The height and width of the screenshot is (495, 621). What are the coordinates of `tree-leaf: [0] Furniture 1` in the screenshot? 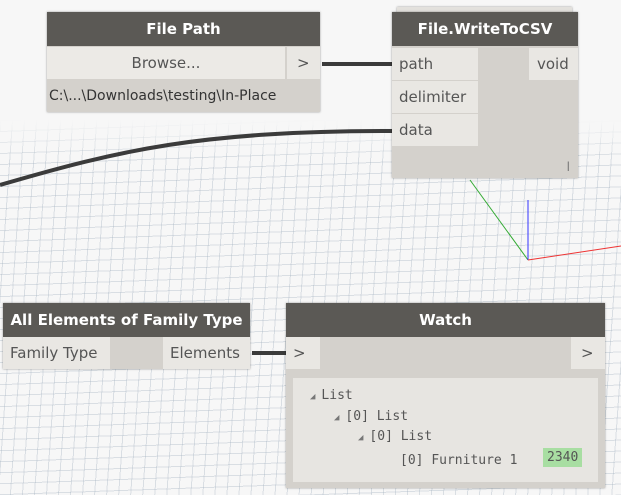 It's located at (459, 460).